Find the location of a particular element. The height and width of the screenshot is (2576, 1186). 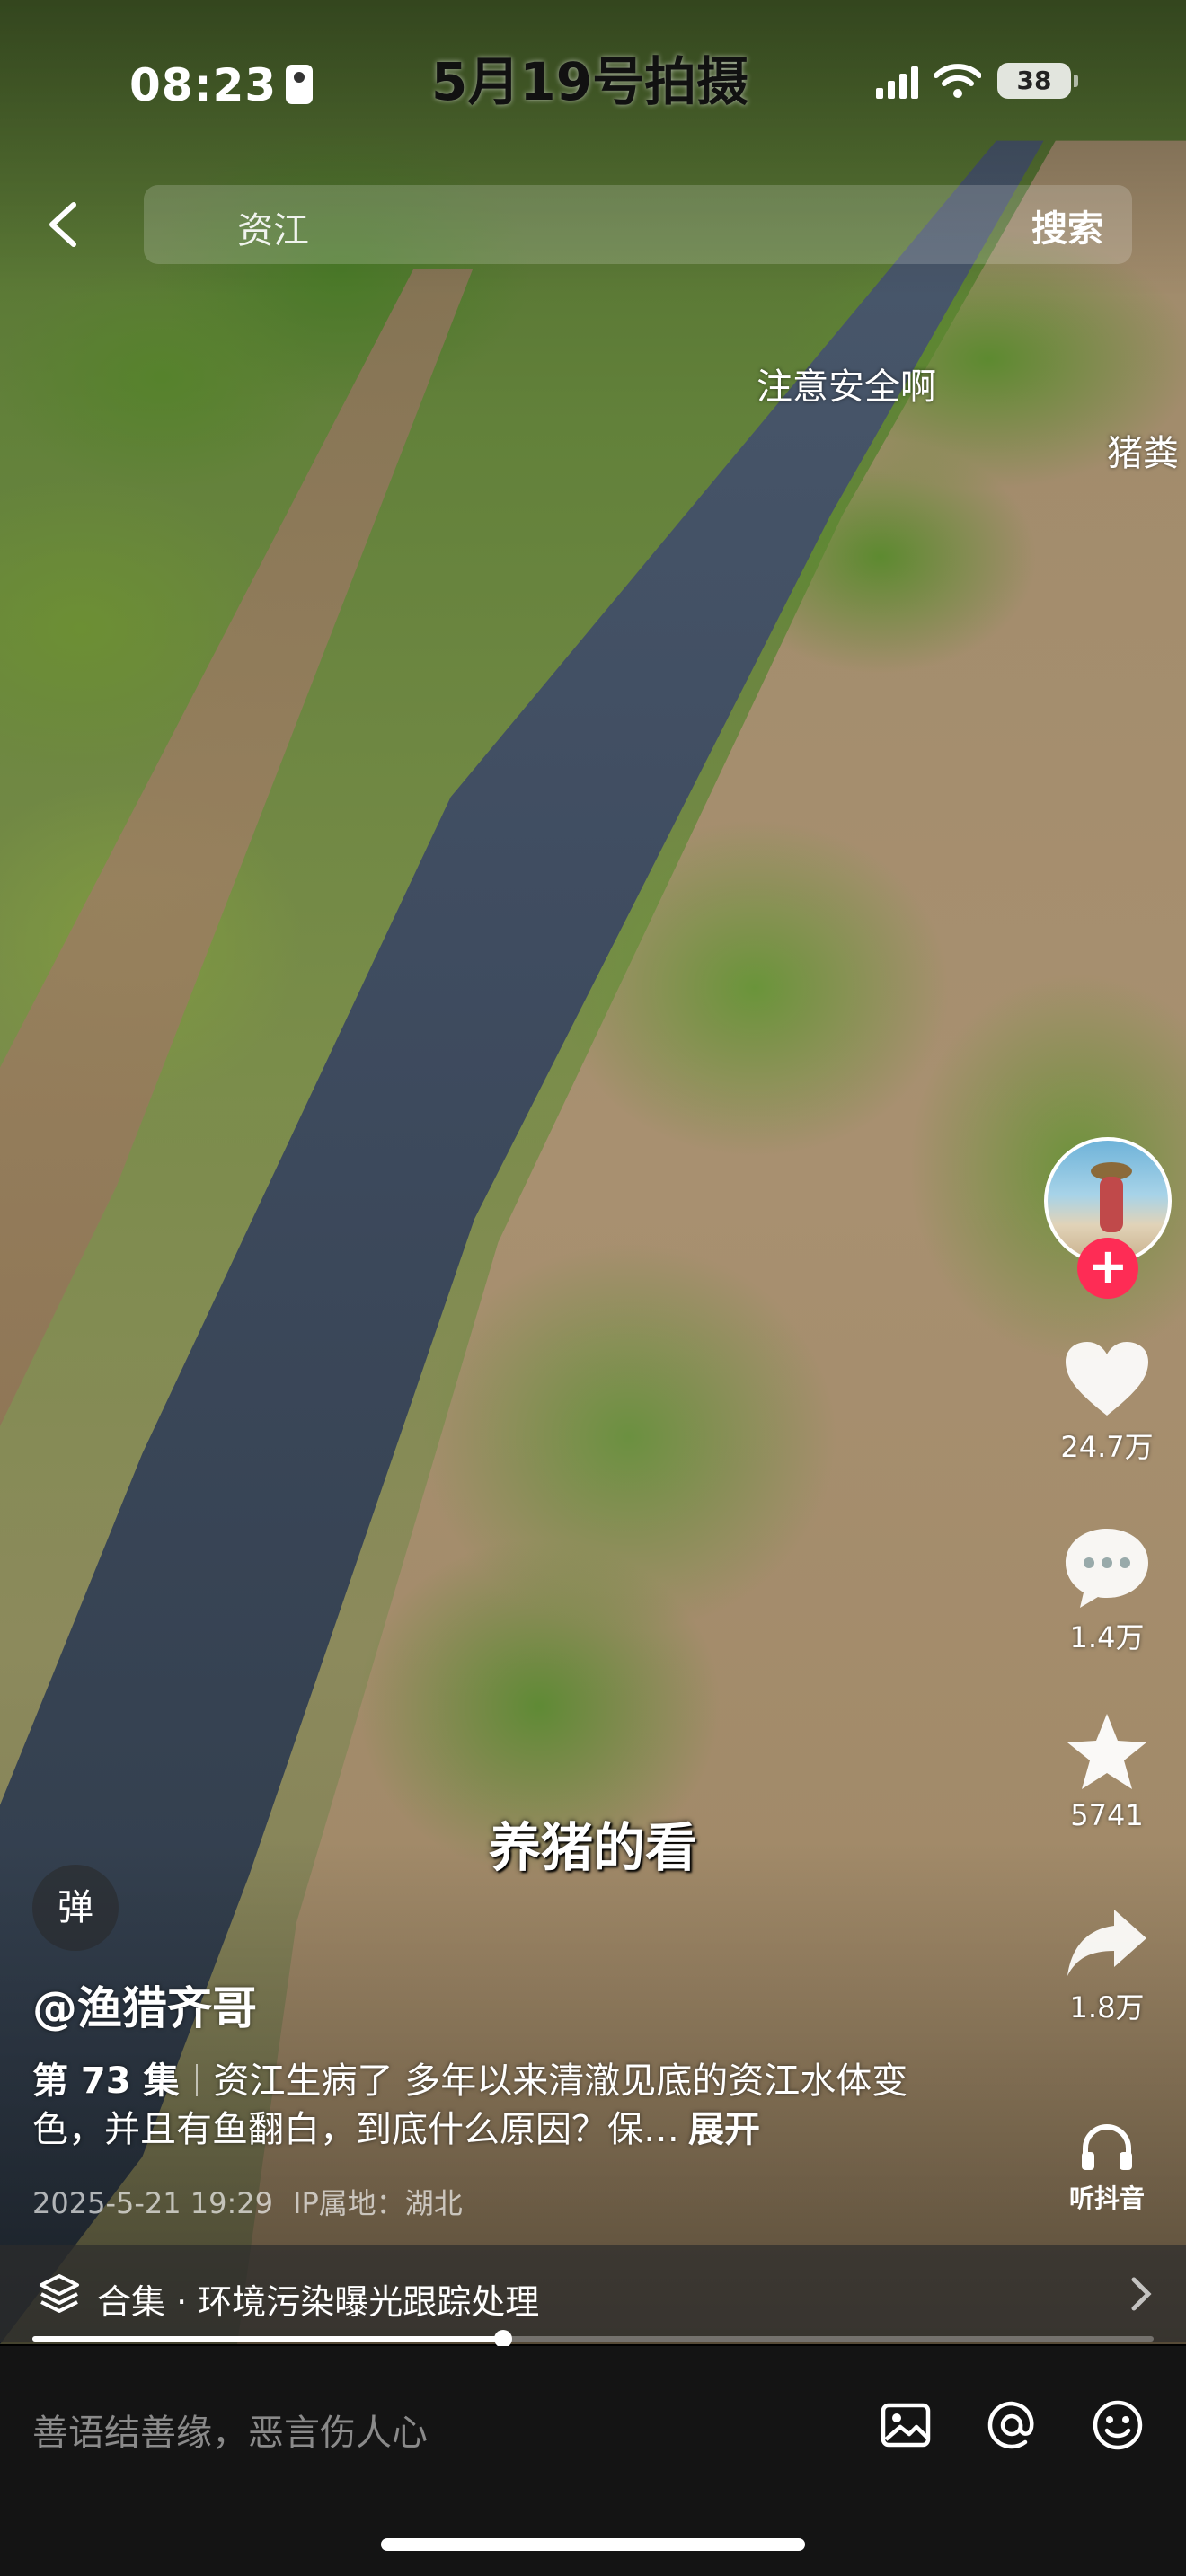

danmaku-comment: 猪粪 is located at coordinates (1143, 453).